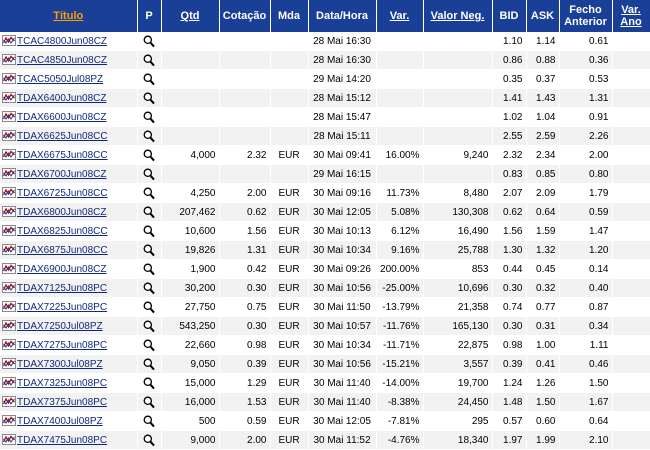 The height and width of the screenshot is (450, 650). I want to click on instrument-link: TDAX7325Jun08PC, so click(62, 383).